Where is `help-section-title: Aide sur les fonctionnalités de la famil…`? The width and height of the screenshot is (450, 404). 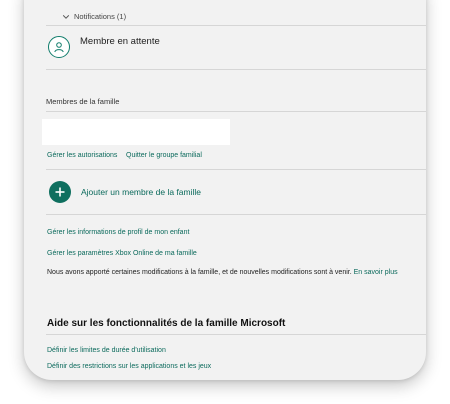 help-section-title: Aide sur les fonctionnalités de la famil… is located at coordinates (166, 323).